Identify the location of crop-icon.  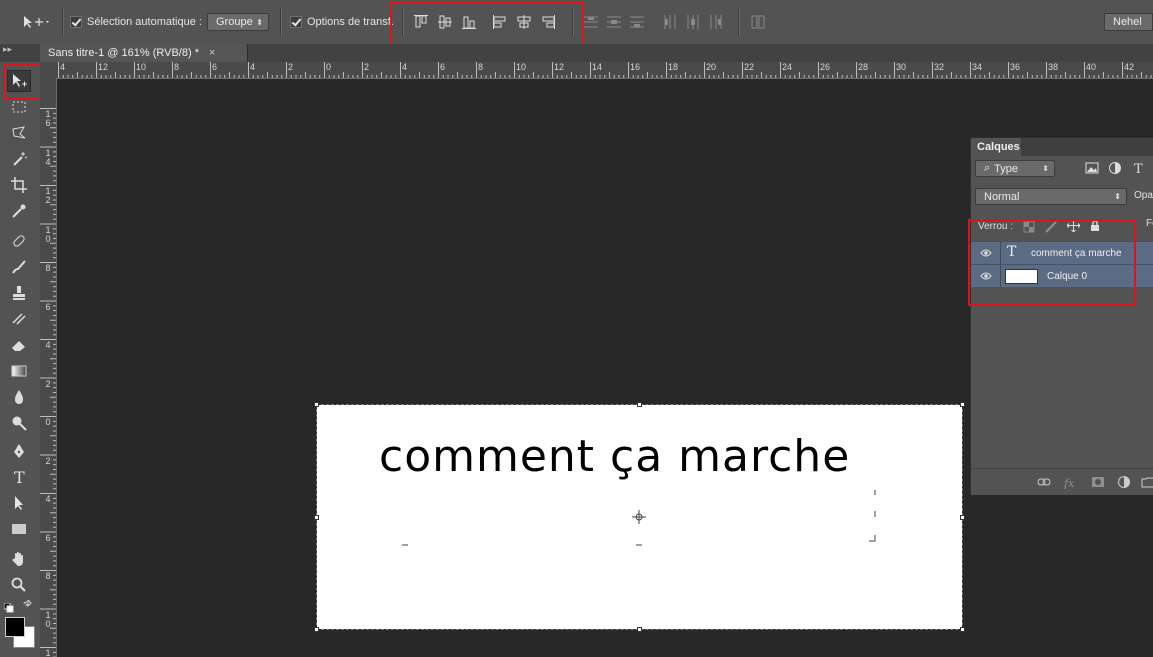
(19, 185).